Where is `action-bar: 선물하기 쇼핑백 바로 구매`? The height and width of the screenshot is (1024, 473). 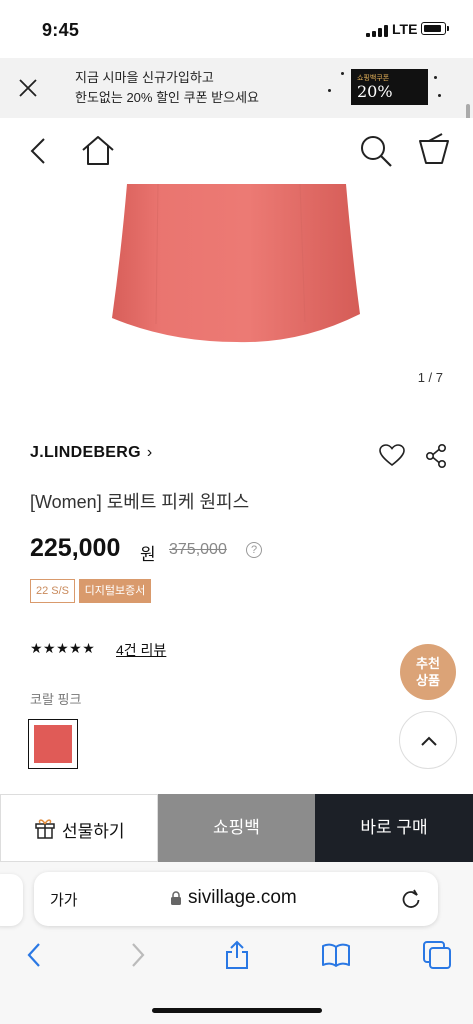
action-bar: 선물하기 쇼핑백 바로 구매 is located at coordinates (236, 828).